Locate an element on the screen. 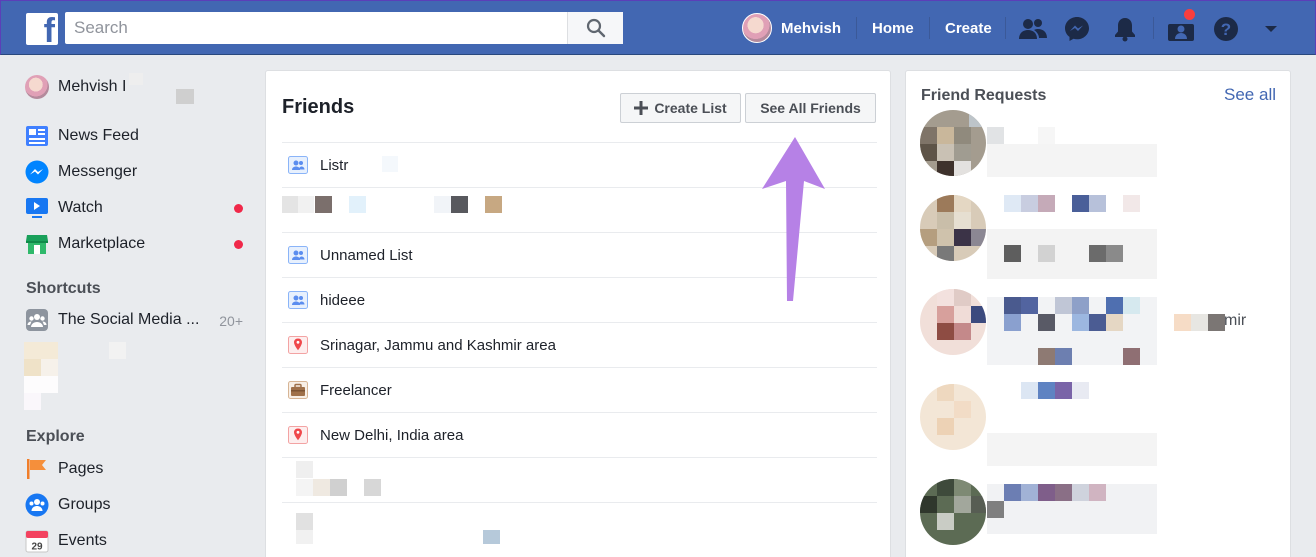 The image size is (1316, 557). nav-profile-name: Mehvish is located at coordinates (811, 28).